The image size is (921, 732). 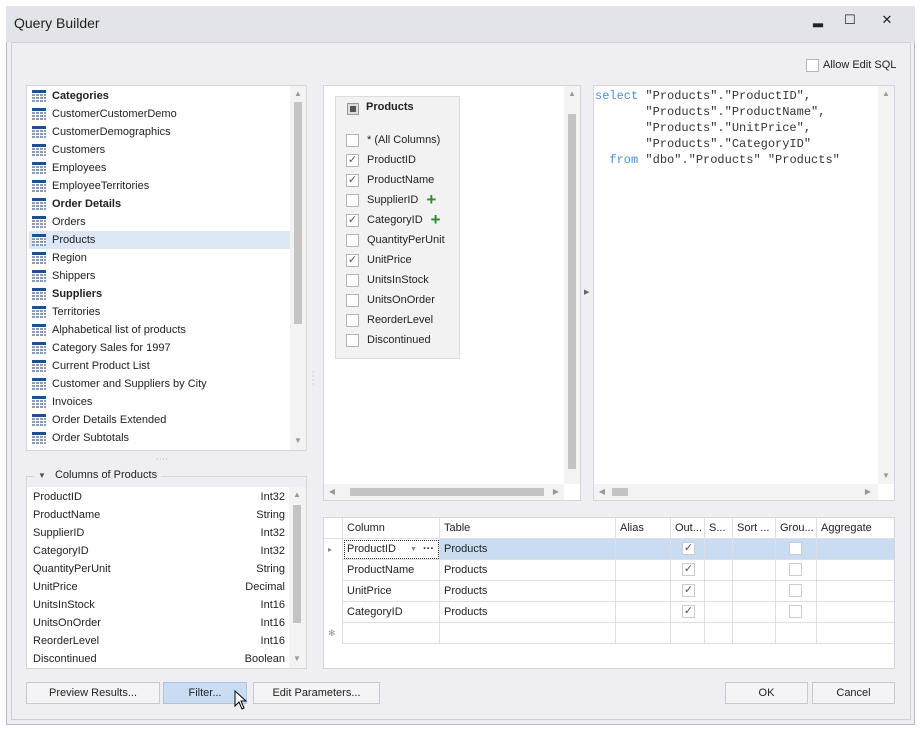 What do you see at coordinates (298, 268) in the screenshot?
I see `tables-scrollbar: ▲ ▼` at bounding box center [298, 268].